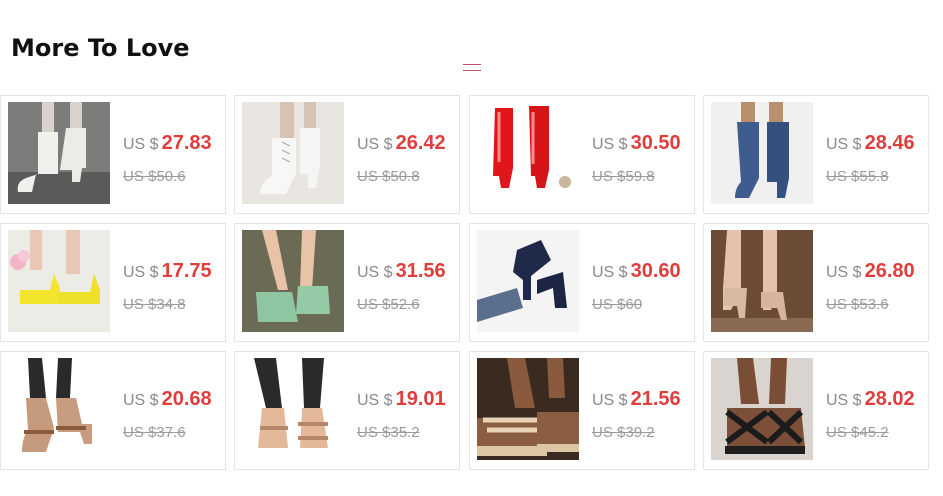  Describe the element at coordinates (870, 271) in the screenshot. I see `price: US $26.80` at that location.